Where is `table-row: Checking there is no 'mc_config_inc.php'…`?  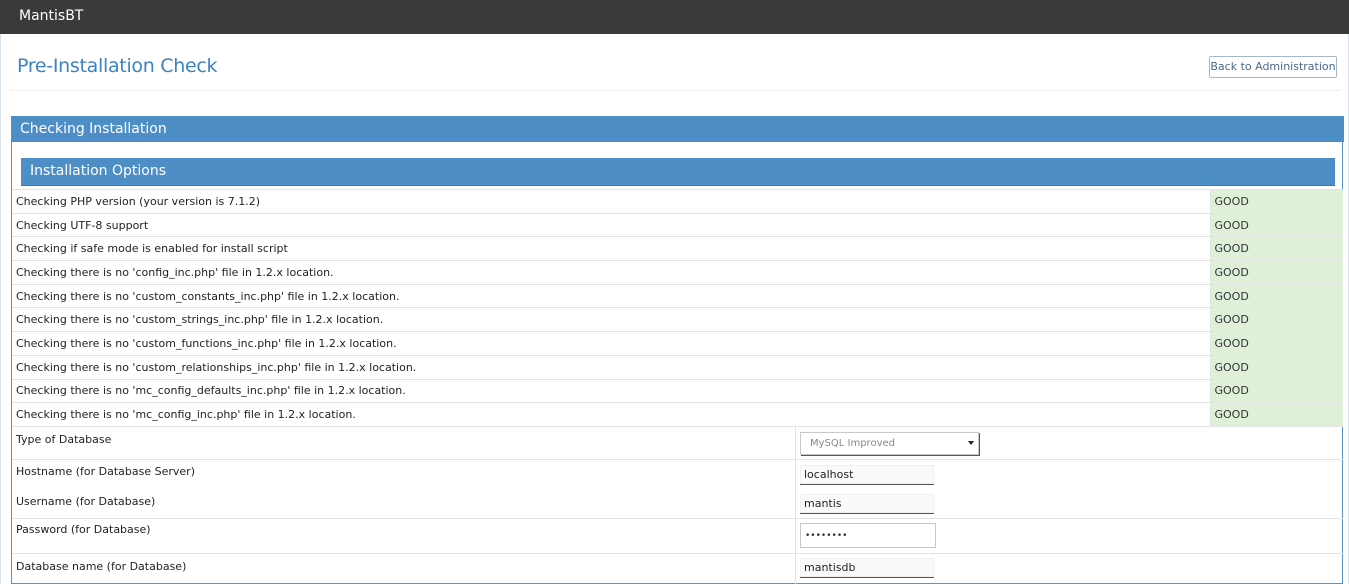
table-row: Checking there is no 'mc_config_inc.php'… is located at coordinates (677, 414).